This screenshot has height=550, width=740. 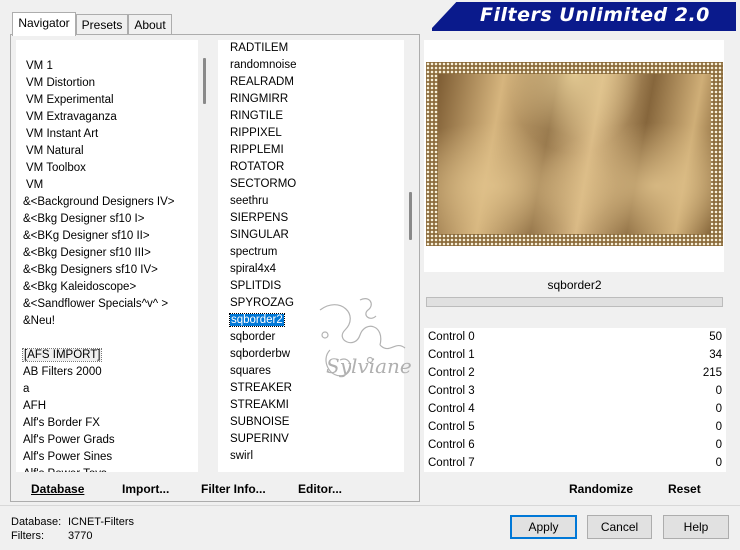 What do you see at coordinates (259, 235) in the screenshot?
I see `filter-label: SINGULAR` at bounding box center [259, 235].